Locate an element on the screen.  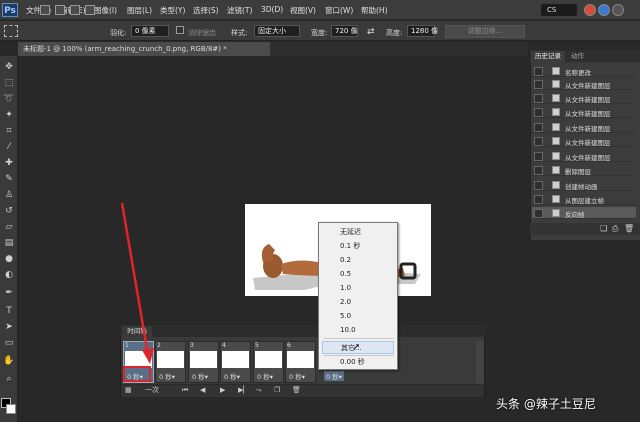
delay-option: 2.0 is located at coordinates (358, 302).